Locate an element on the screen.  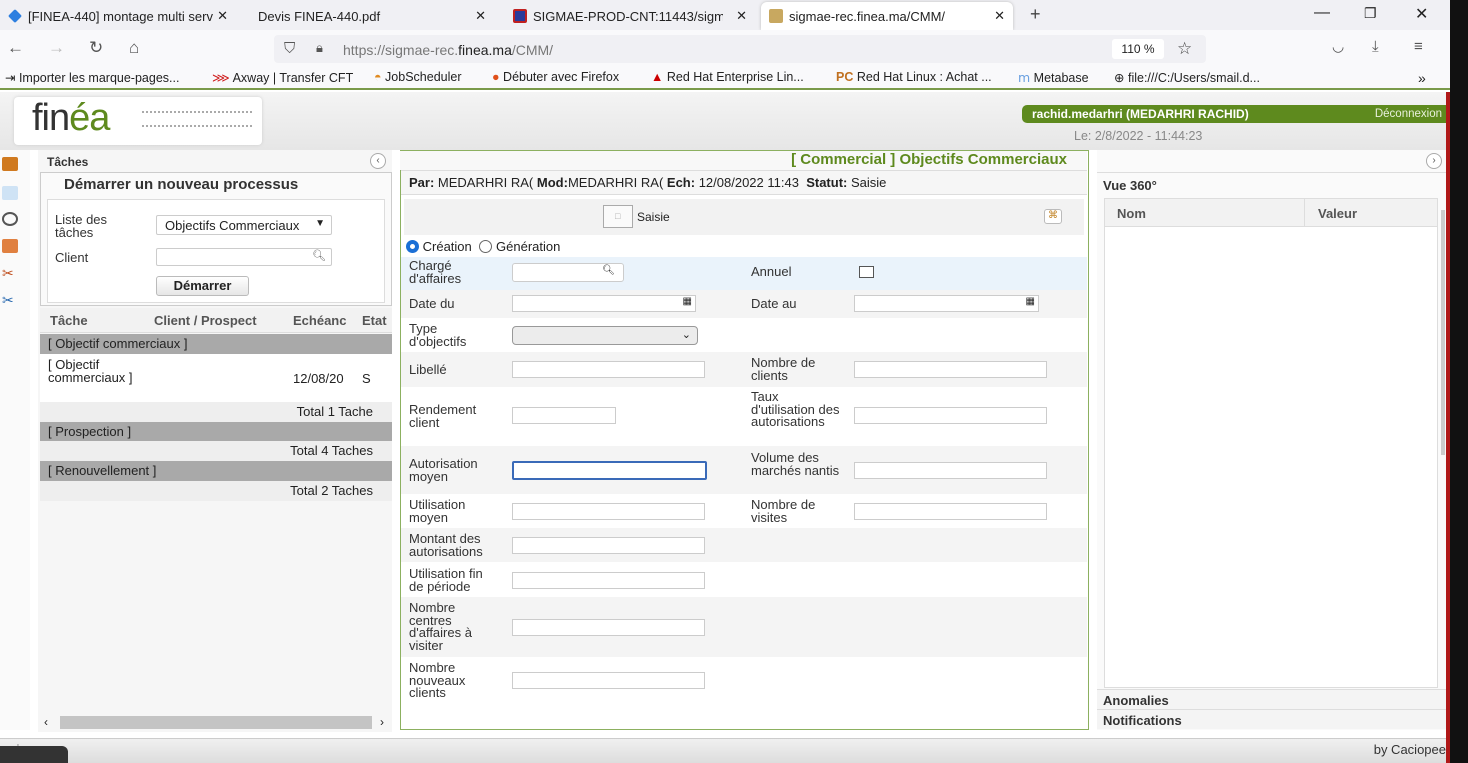
date-au-input: ▦ is located at coordinates (946, 303).